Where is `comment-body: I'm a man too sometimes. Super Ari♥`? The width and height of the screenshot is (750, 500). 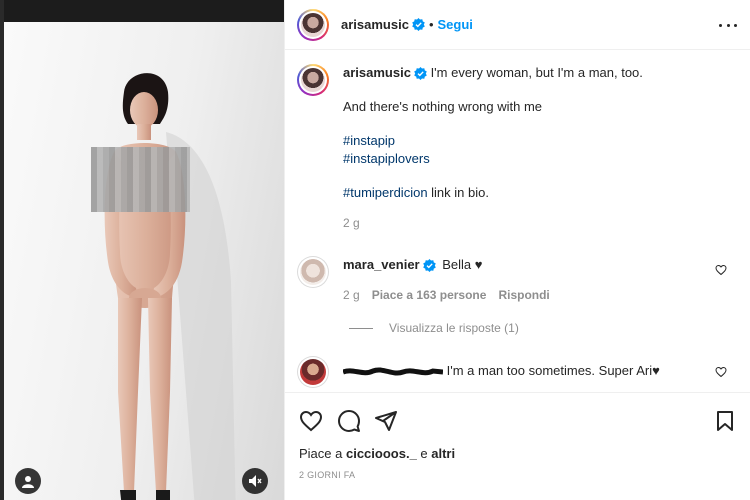 comment-body: I'm a man too sometimes. Super Ari♥ is located at coordinates (501, 371).